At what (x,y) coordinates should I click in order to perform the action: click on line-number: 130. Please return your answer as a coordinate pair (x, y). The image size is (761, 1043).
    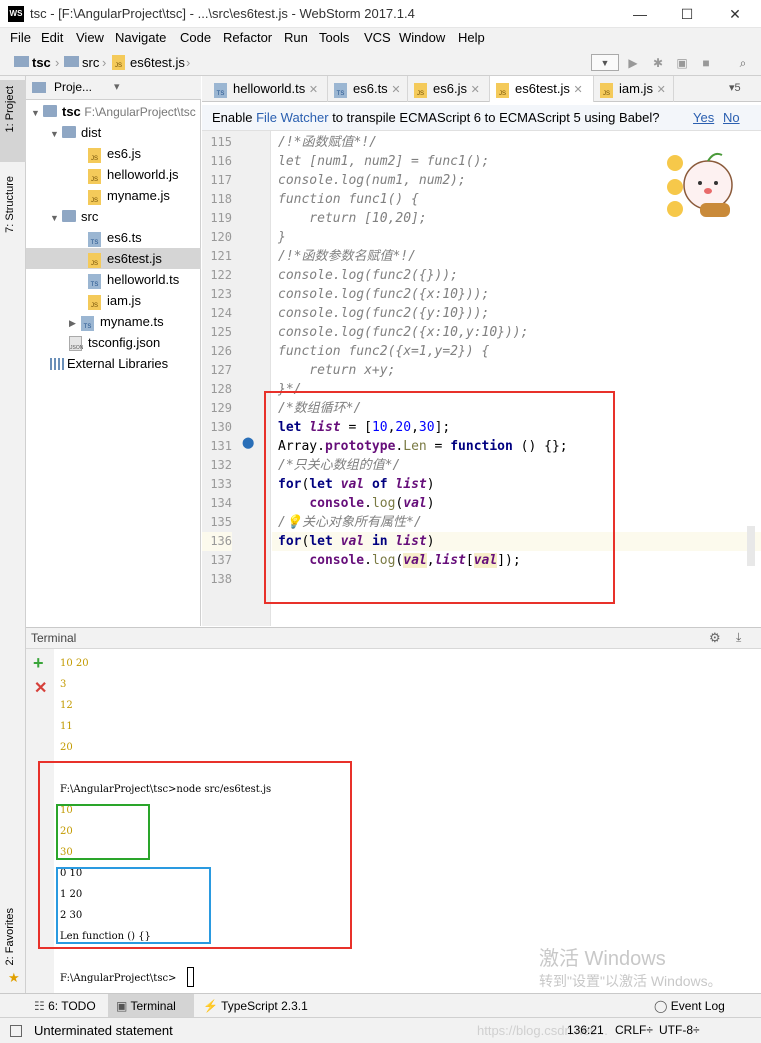
    Looking at the image, I should click on (221, 427).